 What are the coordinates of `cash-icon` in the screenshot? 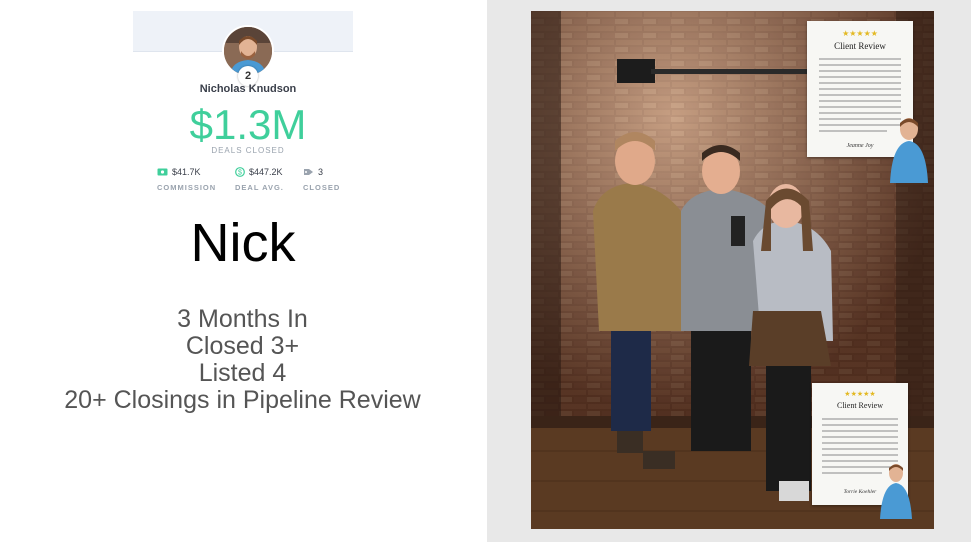 It's located at (162, 172).